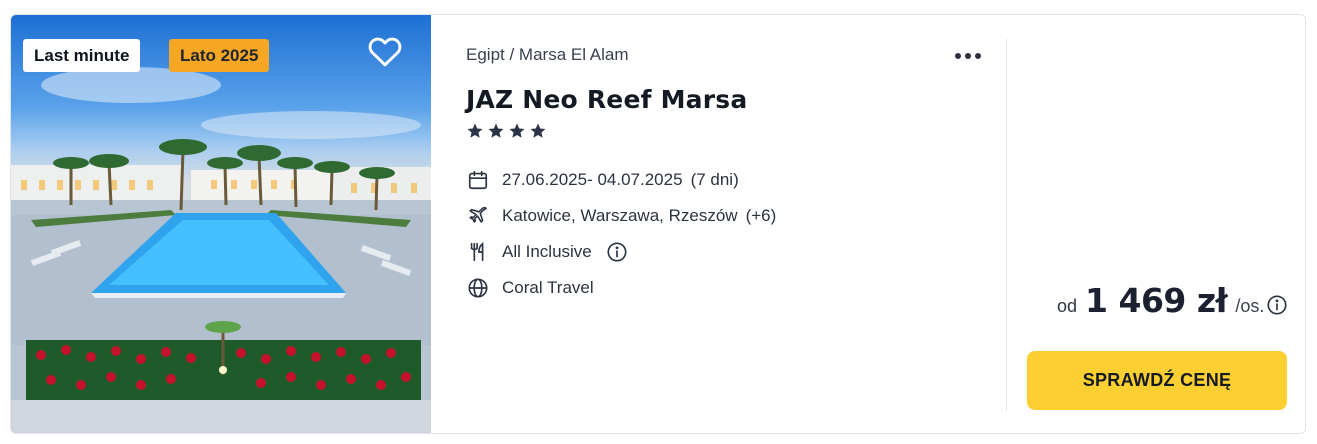 This screenshot has width=1317, height=444. I want to click on check-price-button: SPRAWDŹ CENĘ, so click(1157, 380).